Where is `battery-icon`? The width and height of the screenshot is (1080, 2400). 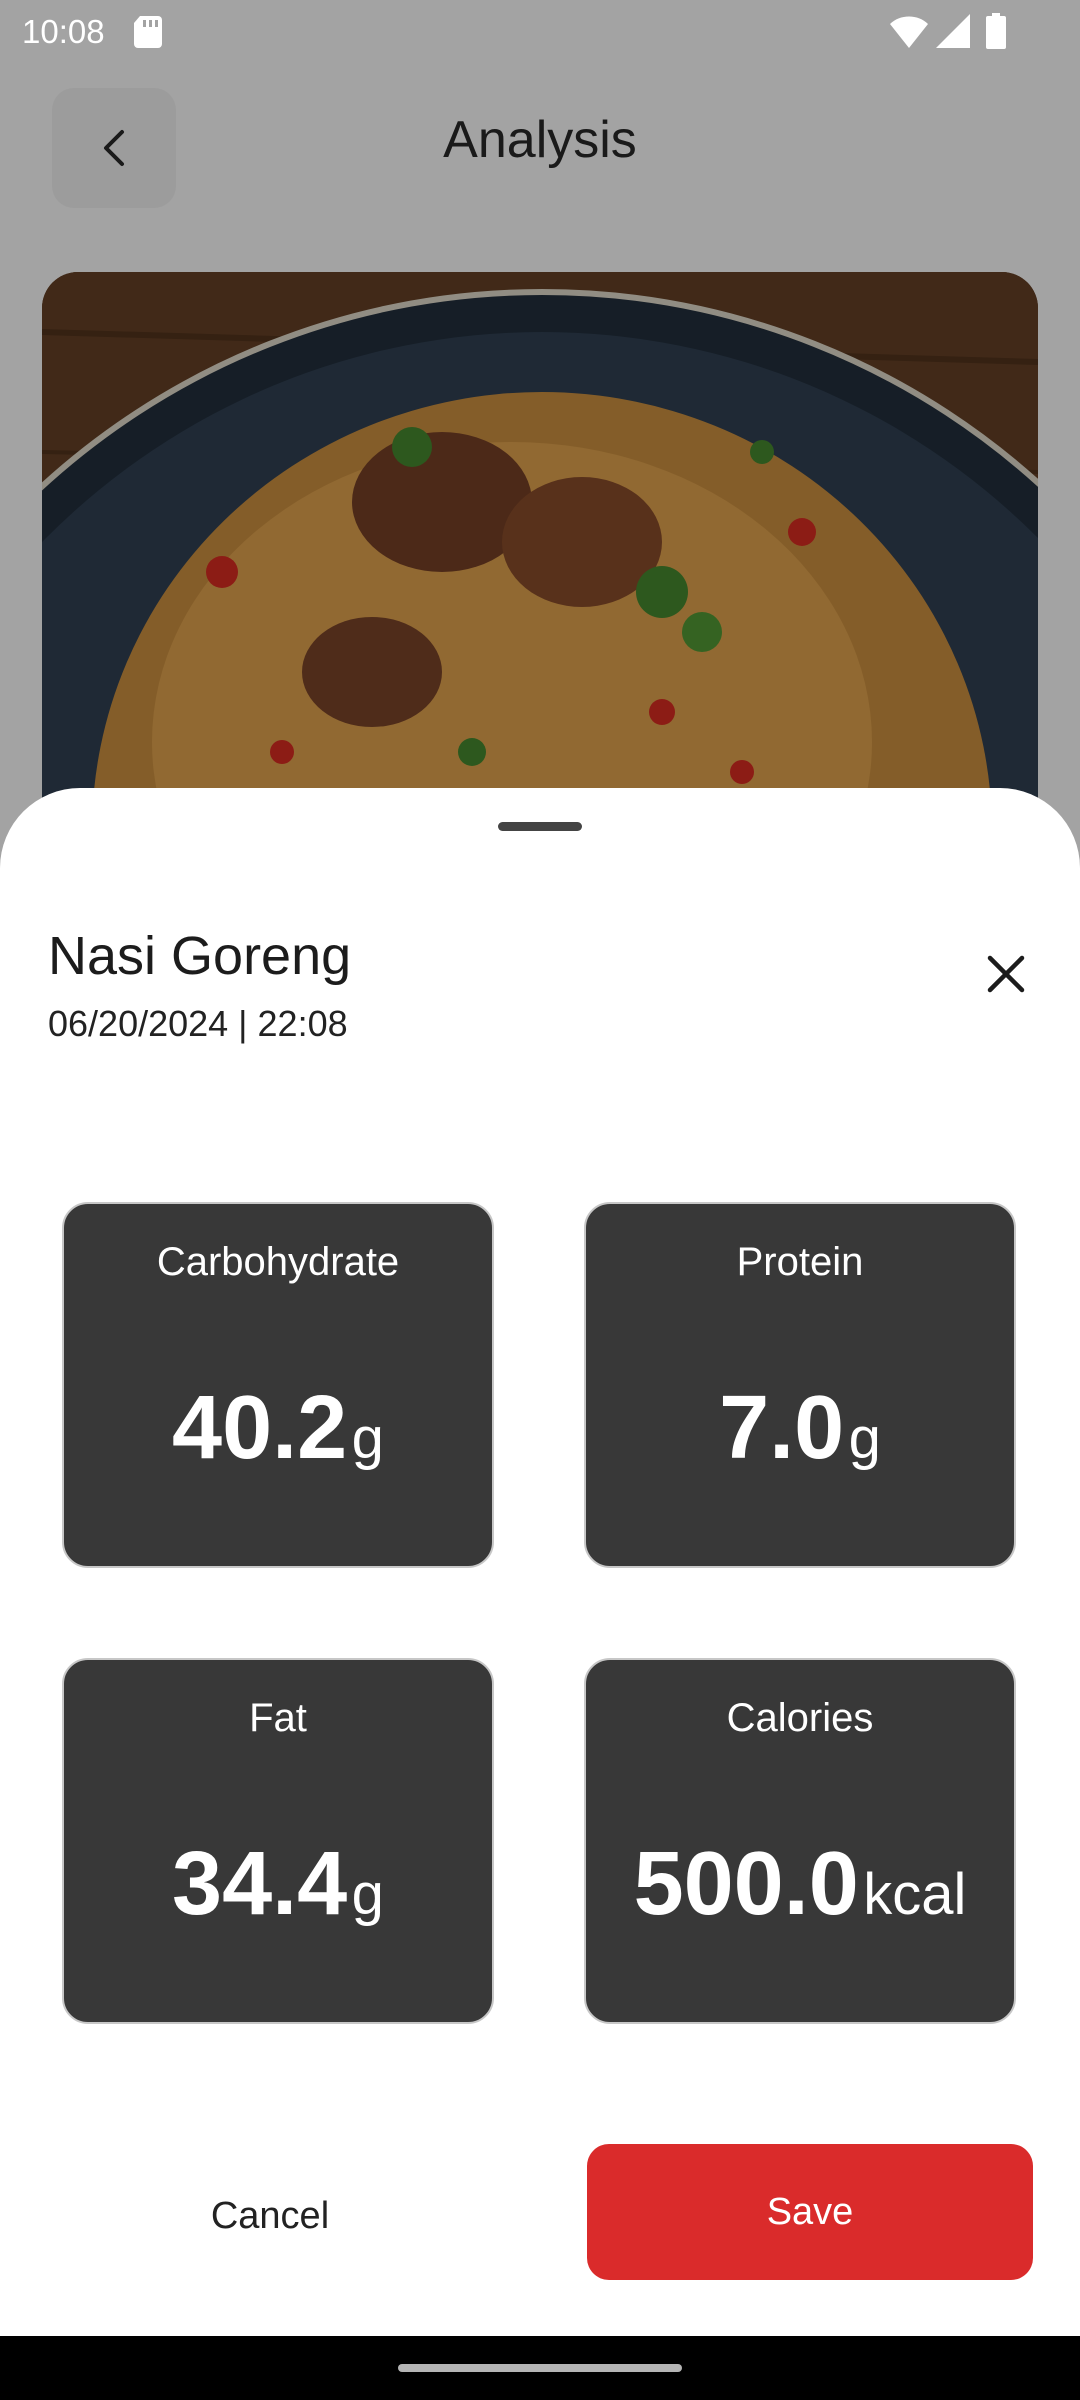 battery-icon is located at coordinates (996, 31).